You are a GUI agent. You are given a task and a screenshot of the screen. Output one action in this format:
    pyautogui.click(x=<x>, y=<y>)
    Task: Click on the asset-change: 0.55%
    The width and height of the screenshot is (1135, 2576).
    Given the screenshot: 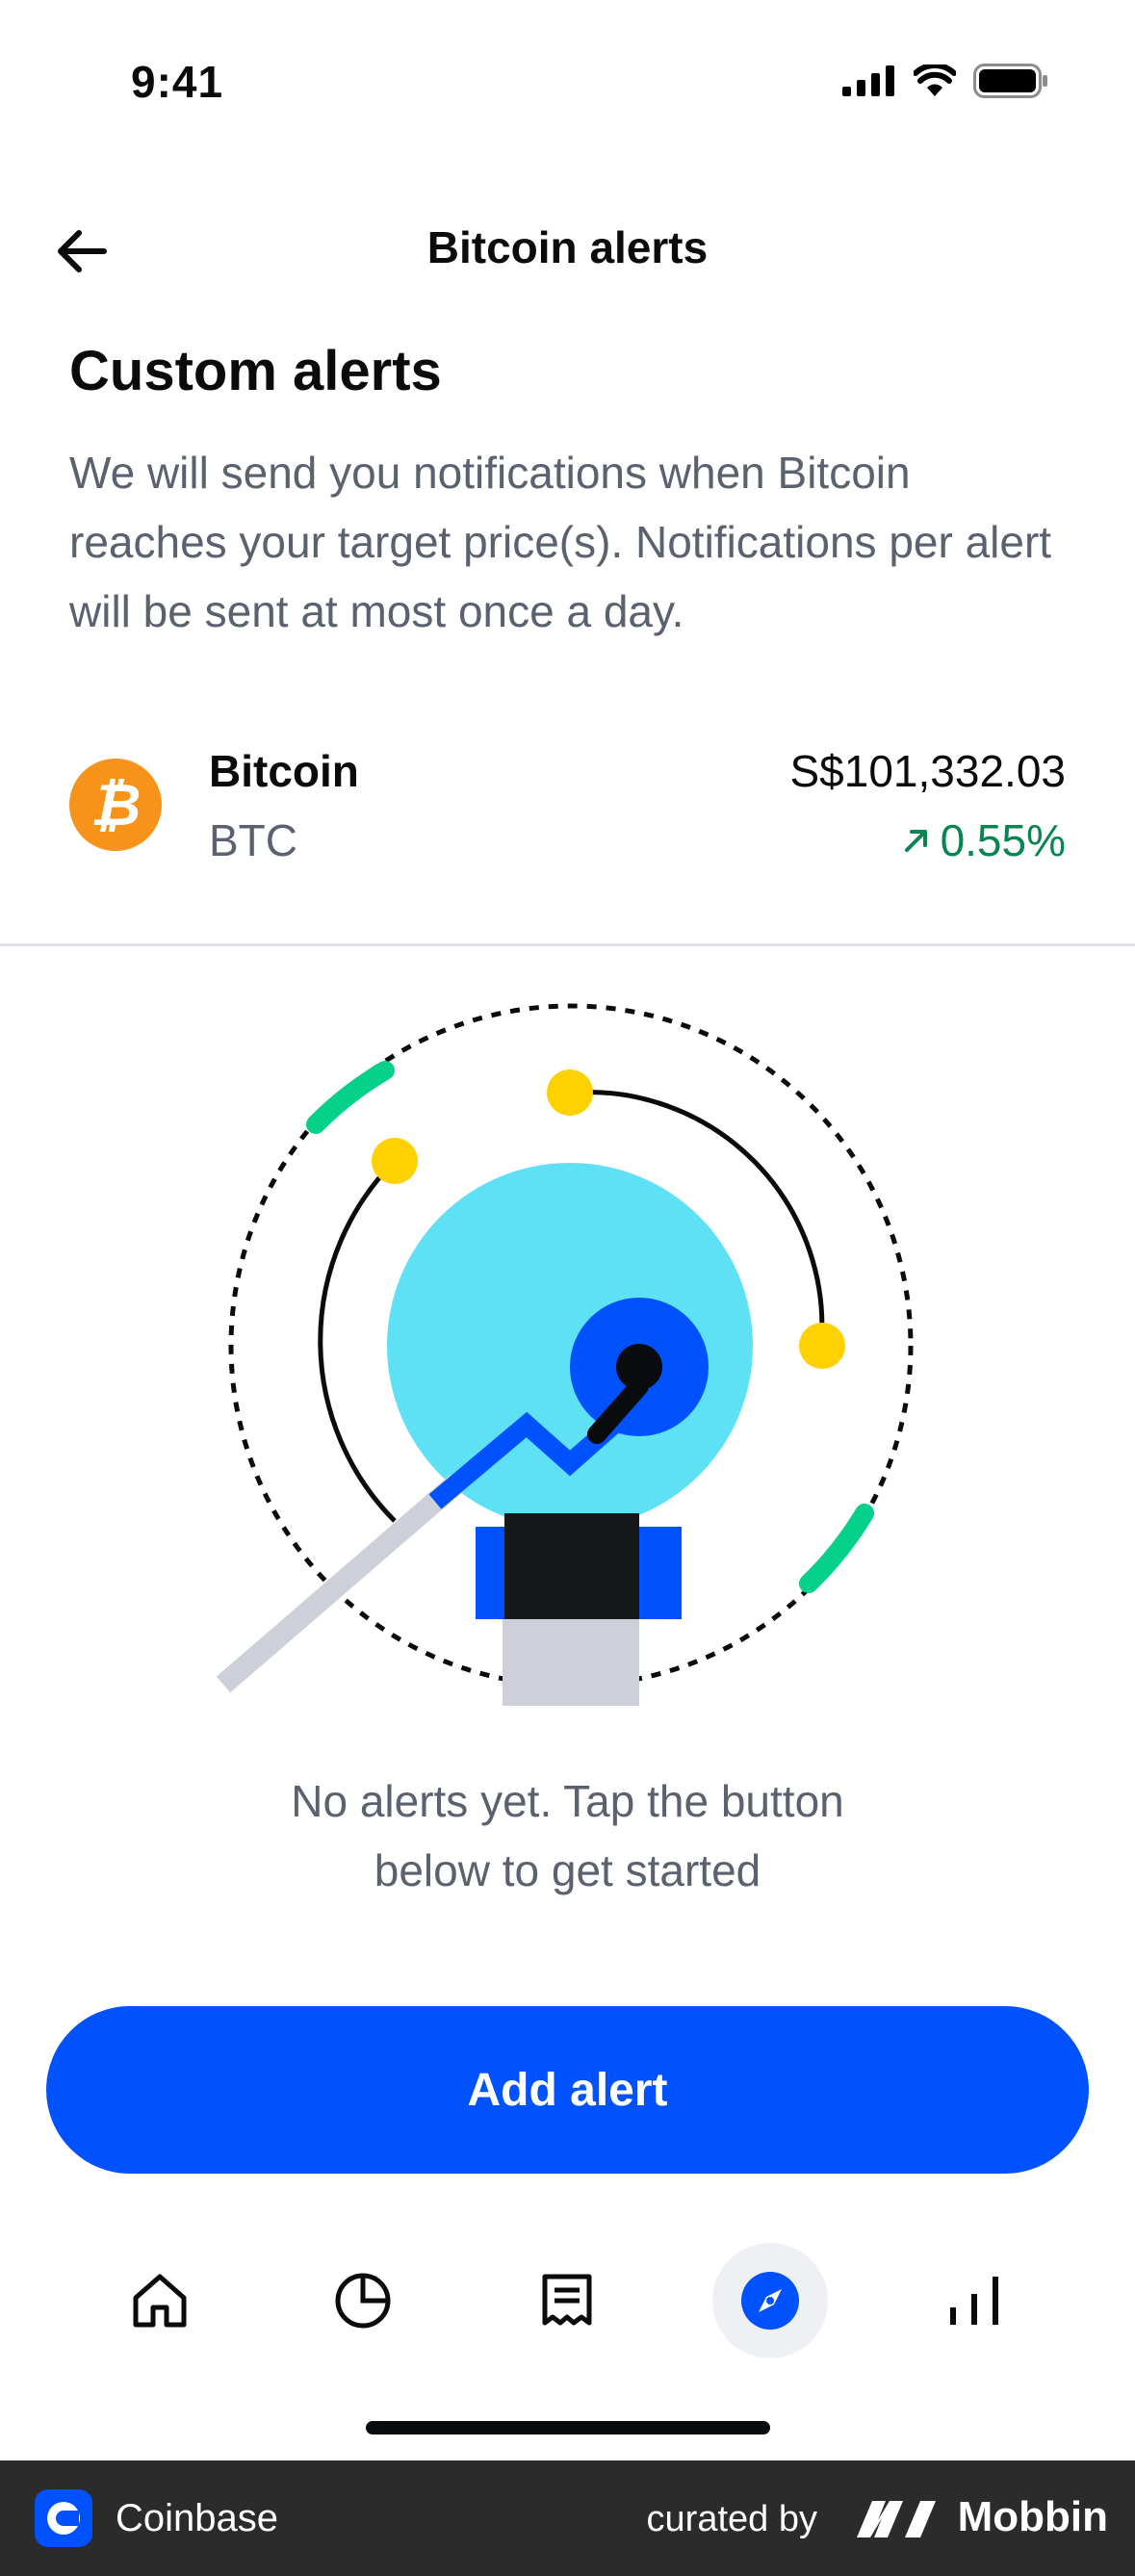 What is the action you would take?
    pyautogui.click(x=984, y=840)
    